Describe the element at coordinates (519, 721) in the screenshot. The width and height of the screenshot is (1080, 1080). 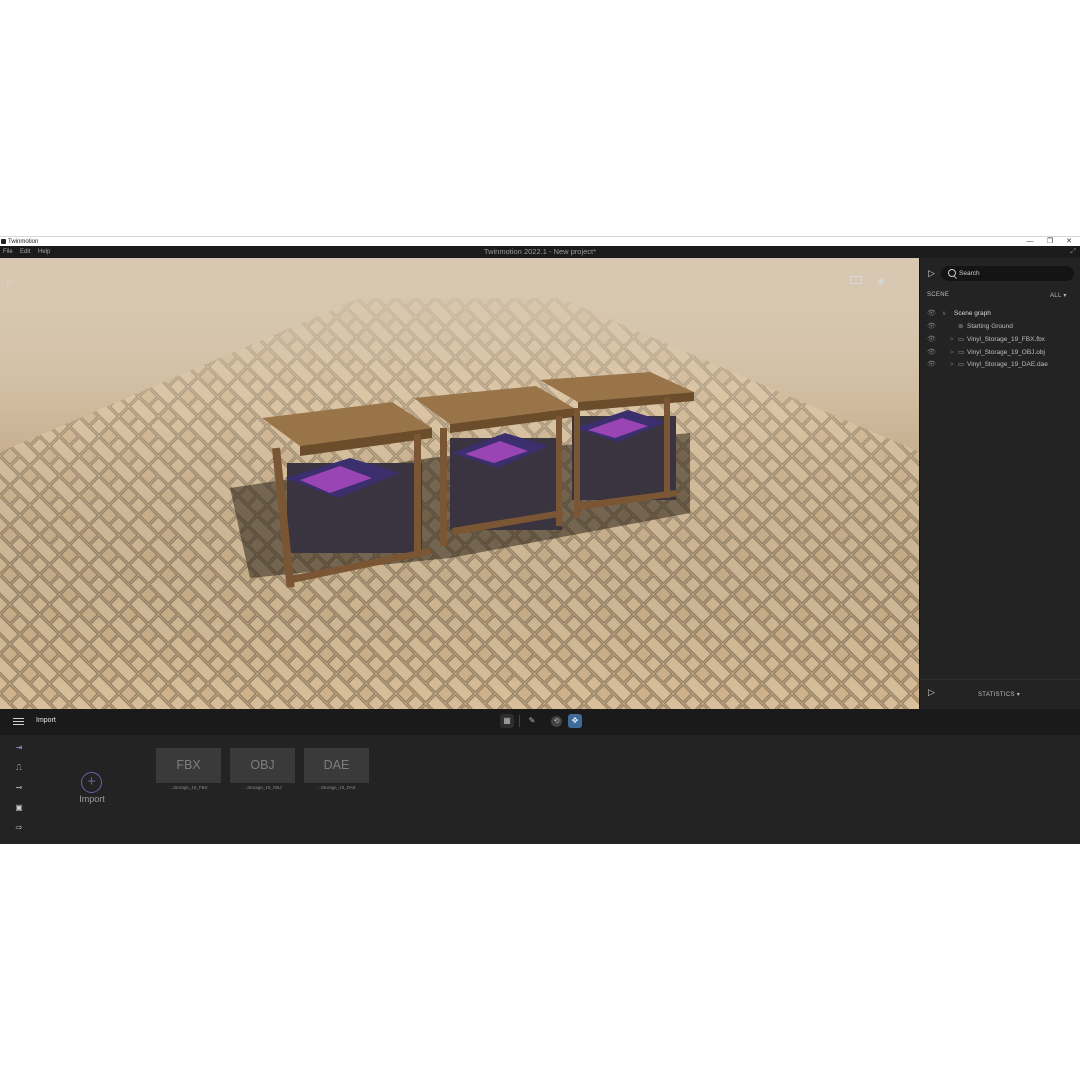
I see `toolbar-divider` at that location.